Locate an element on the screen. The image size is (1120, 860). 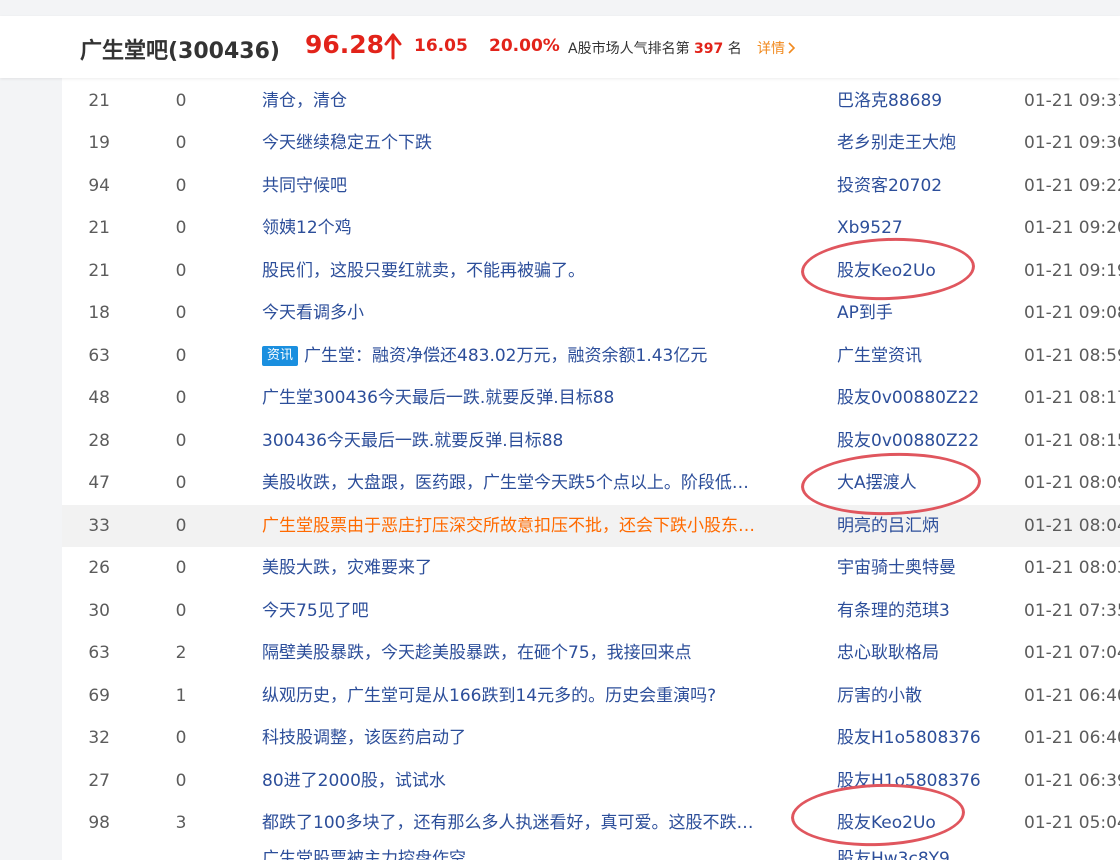
post-time: 01-21 08:17 is located at coordinates (1072, 398).